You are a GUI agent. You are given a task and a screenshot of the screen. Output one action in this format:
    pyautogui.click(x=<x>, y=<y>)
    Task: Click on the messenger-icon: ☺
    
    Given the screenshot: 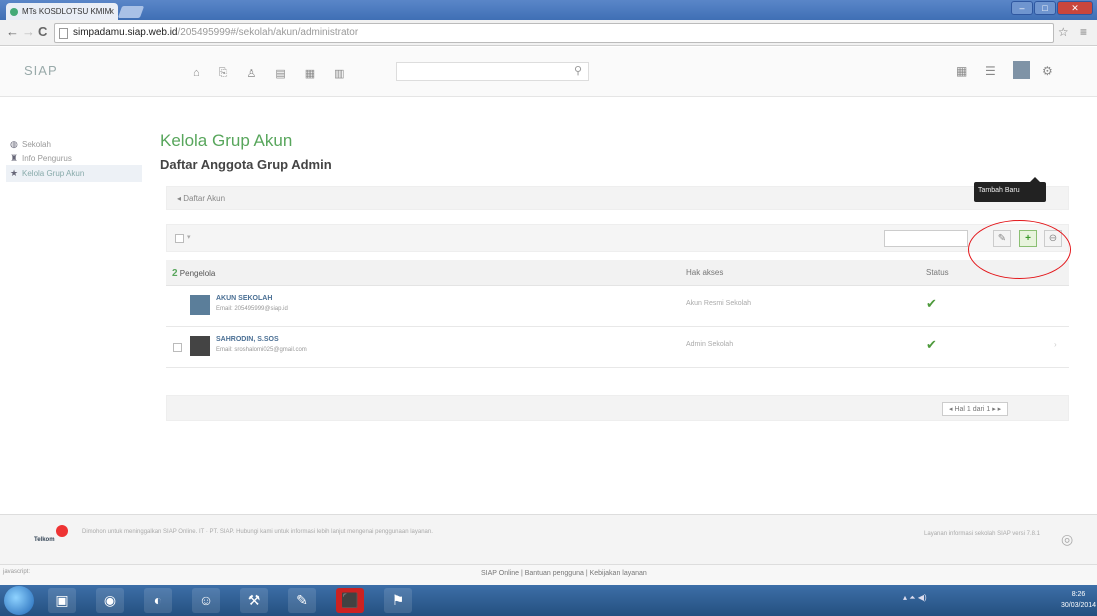 What is the action you would take?
    pyautogui.click(x=206, y=600)
    